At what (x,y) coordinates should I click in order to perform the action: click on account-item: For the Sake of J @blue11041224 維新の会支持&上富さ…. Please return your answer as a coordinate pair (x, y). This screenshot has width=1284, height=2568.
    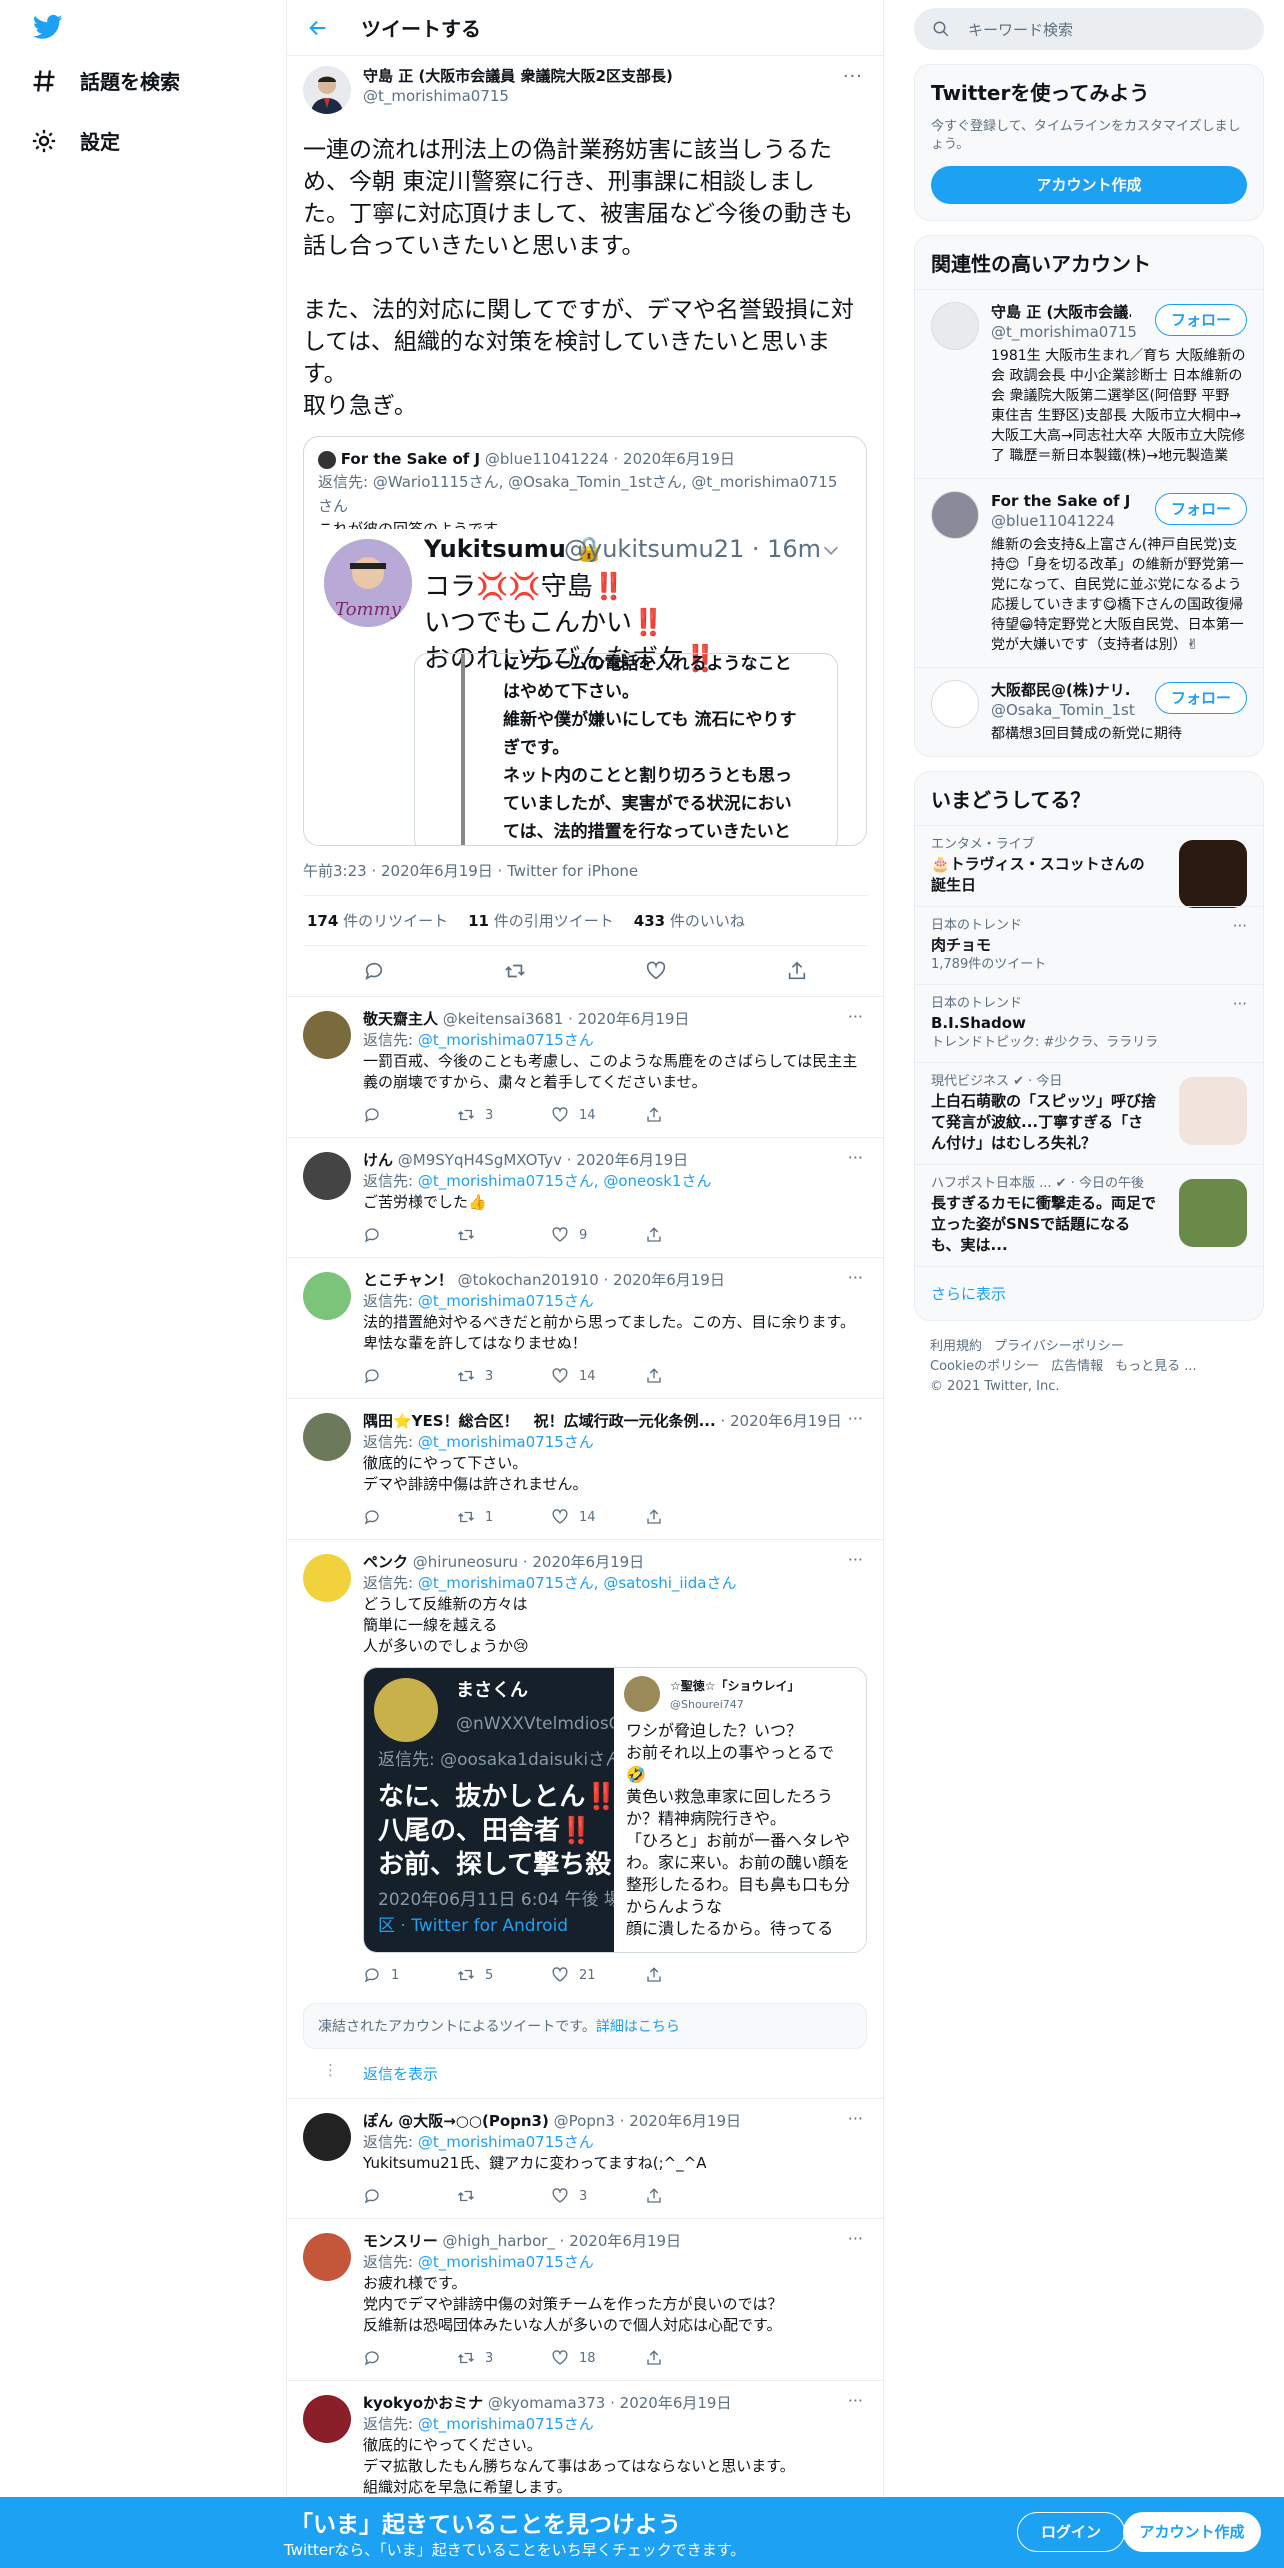
    Looking at the image, I should click on (1089, 572).